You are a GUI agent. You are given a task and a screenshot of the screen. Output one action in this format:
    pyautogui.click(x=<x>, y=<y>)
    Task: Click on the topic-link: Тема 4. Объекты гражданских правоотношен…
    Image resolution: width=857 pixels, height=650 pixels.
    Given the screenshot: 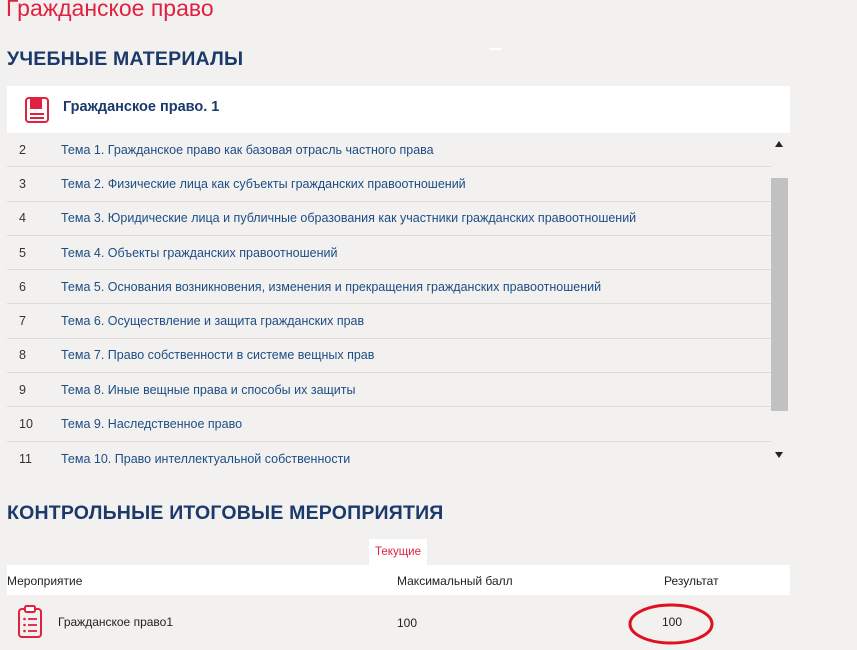 What is the action you would take?
    pyautogui.click(x=199, y=253)
    